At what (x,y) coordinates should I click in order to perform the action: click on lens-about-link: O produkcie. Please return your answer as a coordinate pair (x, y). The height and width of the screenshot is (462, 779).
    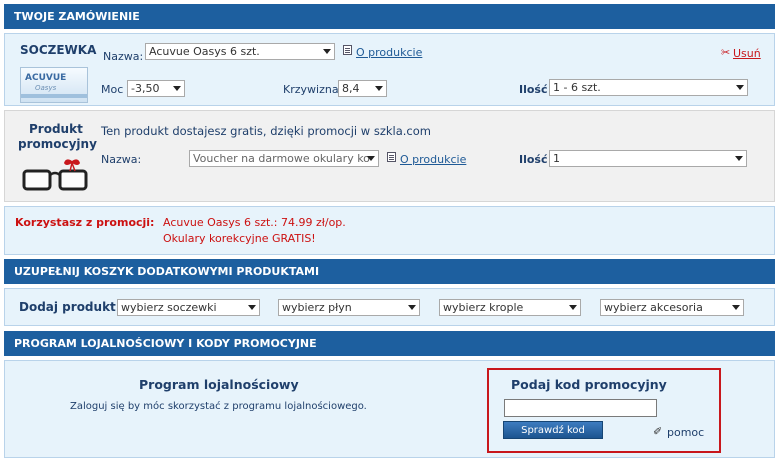
    Looking at the image, I should click on (389, 52).